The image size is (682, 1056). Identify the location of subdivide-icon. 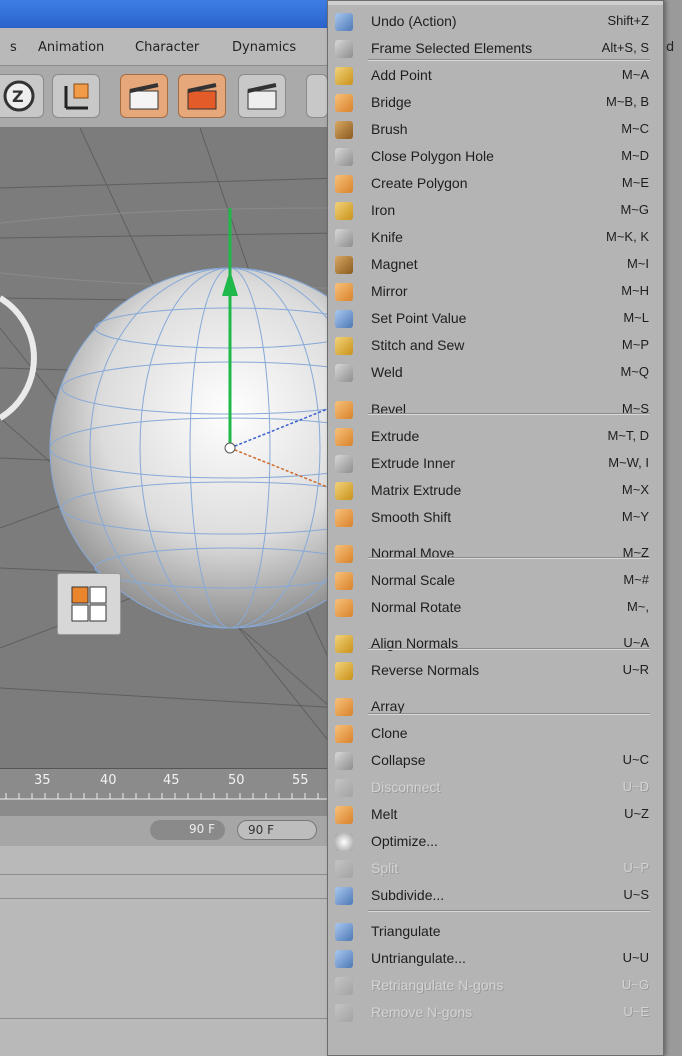
(344, 896).